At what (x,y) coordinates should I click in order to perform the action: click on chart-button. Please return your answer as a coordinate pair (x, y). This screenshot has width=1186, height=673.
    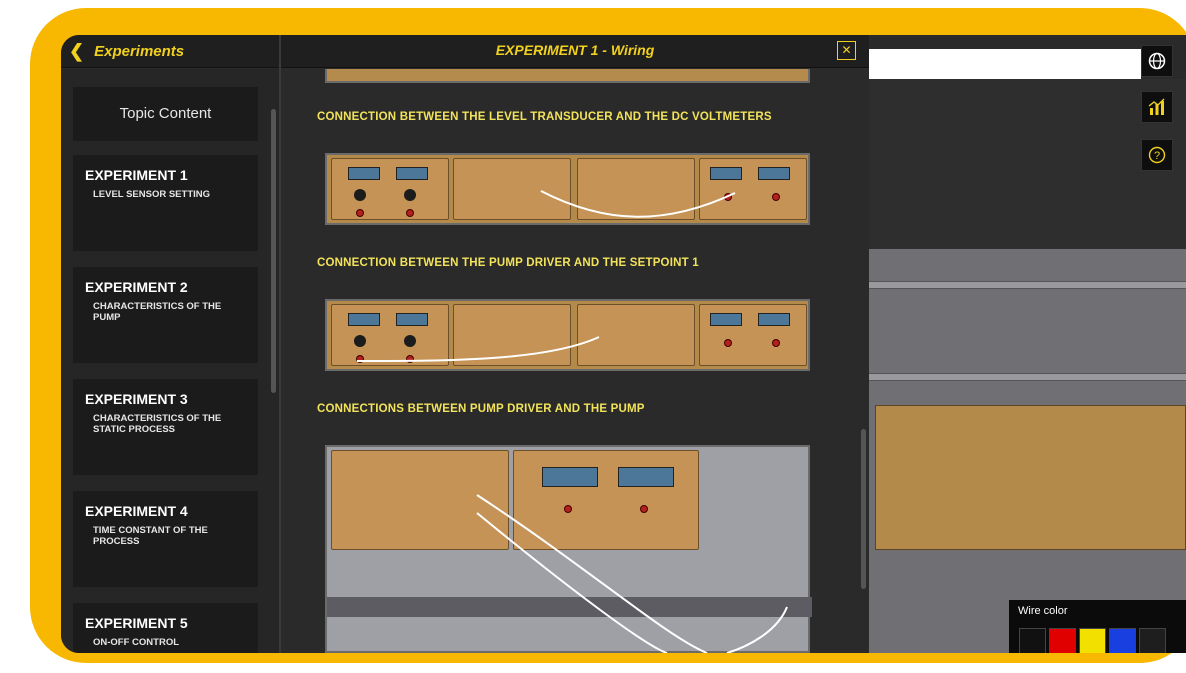
    Looking at the image, I should click on (1157, 107).